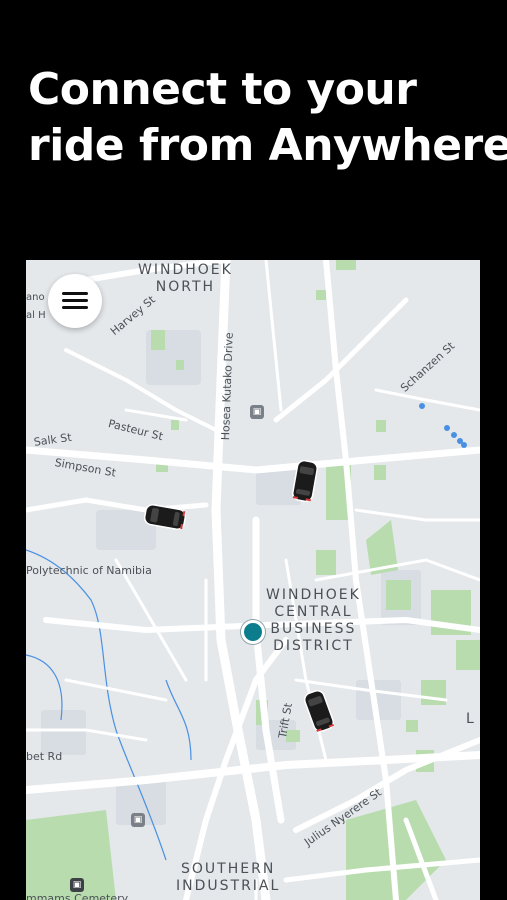  I want to click on area-label-line: BUSINESS, so click(313, 629).